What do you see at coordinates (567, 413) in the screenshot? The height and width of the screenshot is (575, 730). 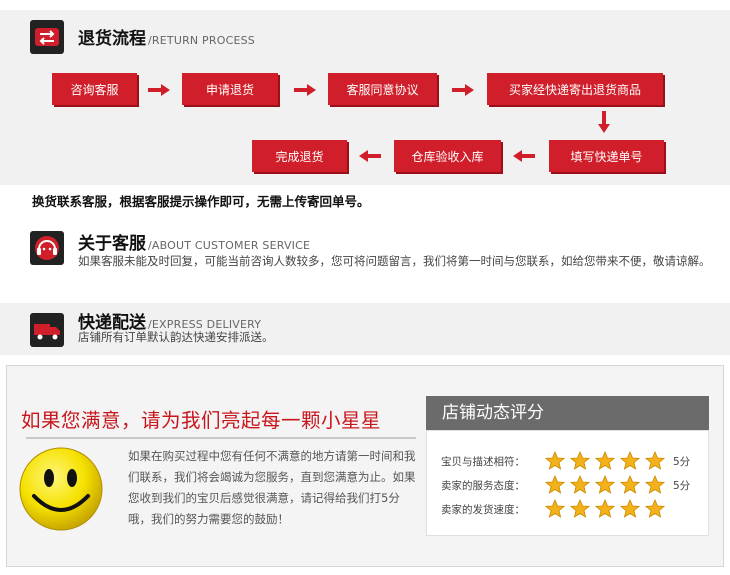 I see `shop-score-title: 店铺动态评分` at bounding box center [567, 413].